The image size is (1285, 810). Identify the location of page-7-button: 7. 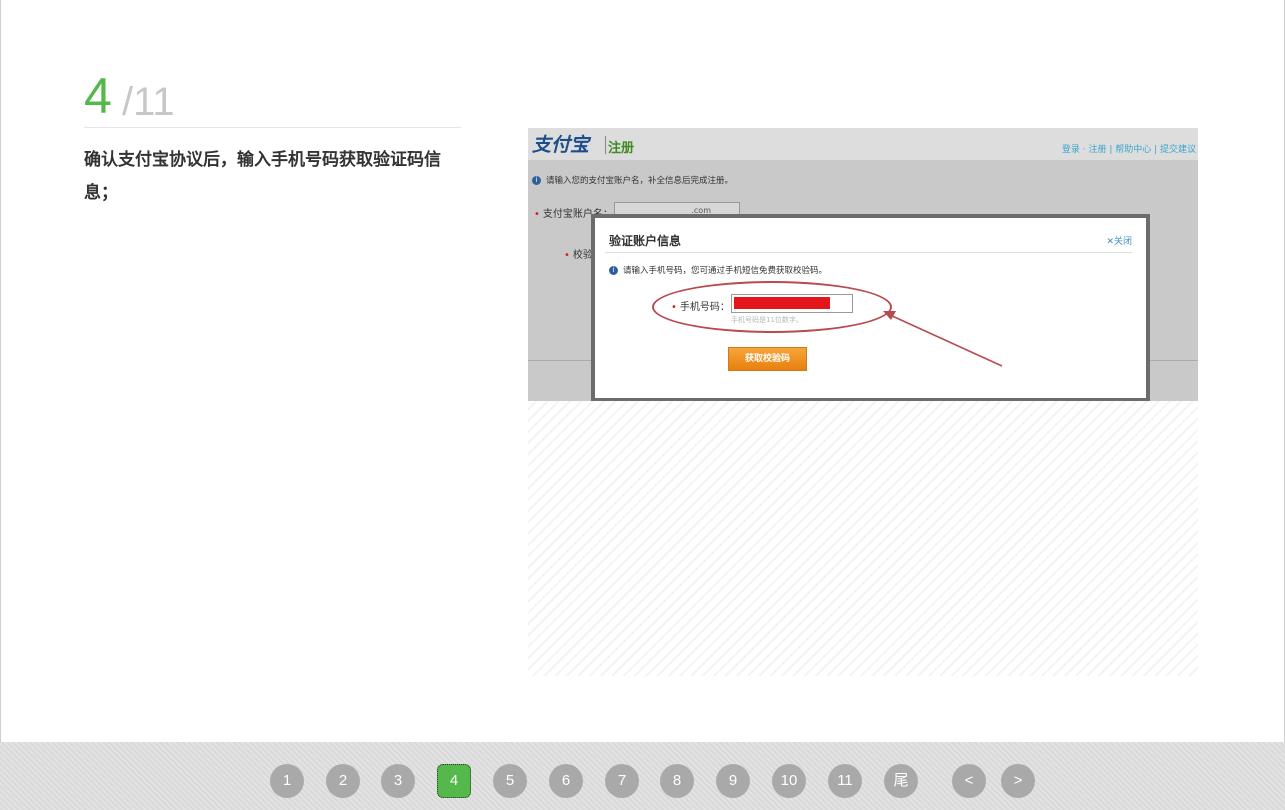
(622, 781).